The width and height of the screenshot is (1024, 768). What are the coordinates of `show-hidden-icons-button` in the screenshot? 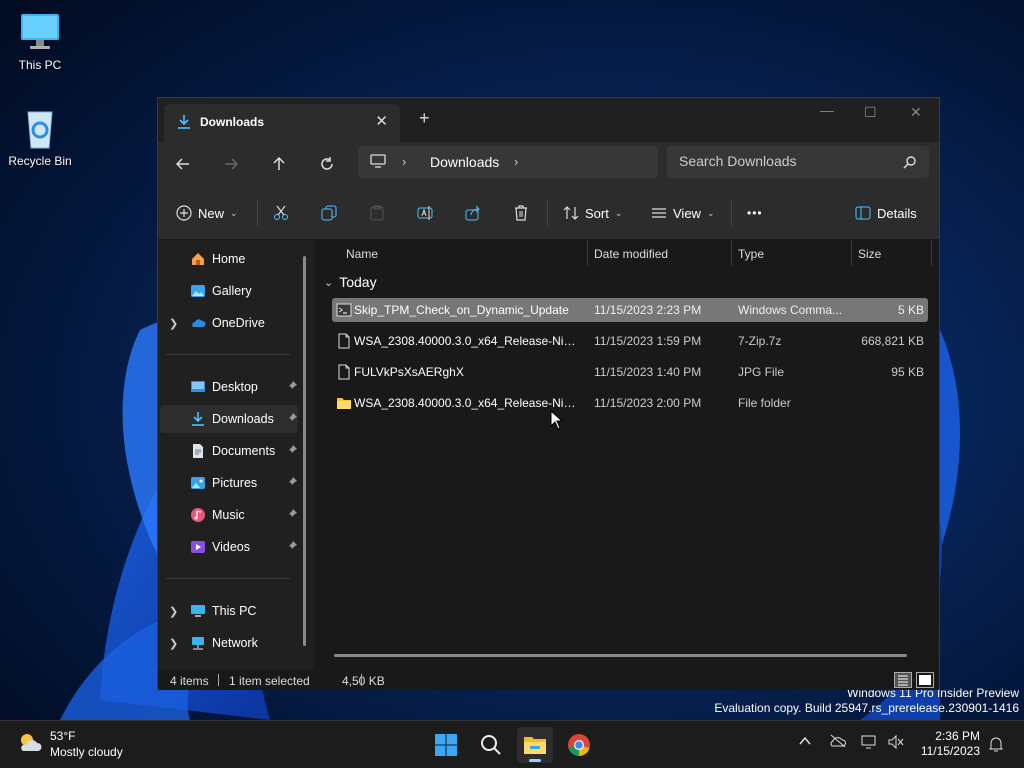 It's located at (805, 742).